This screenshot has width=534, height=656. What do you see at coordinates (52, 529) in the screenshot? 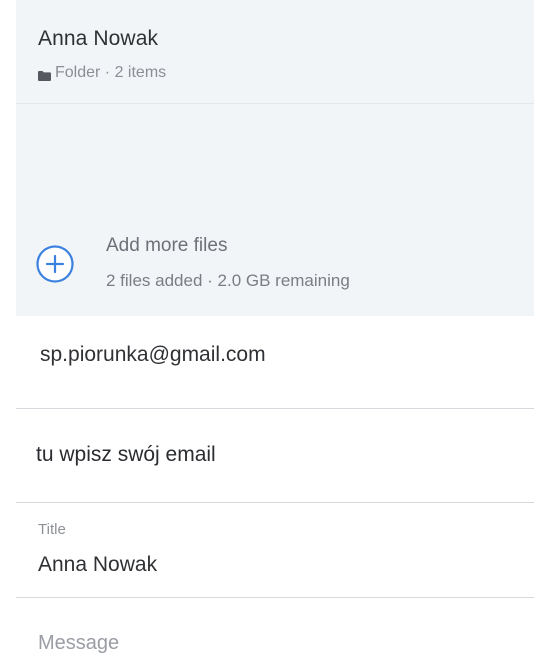
I see `title-field-label: Title` at bounding box center [52, 529].